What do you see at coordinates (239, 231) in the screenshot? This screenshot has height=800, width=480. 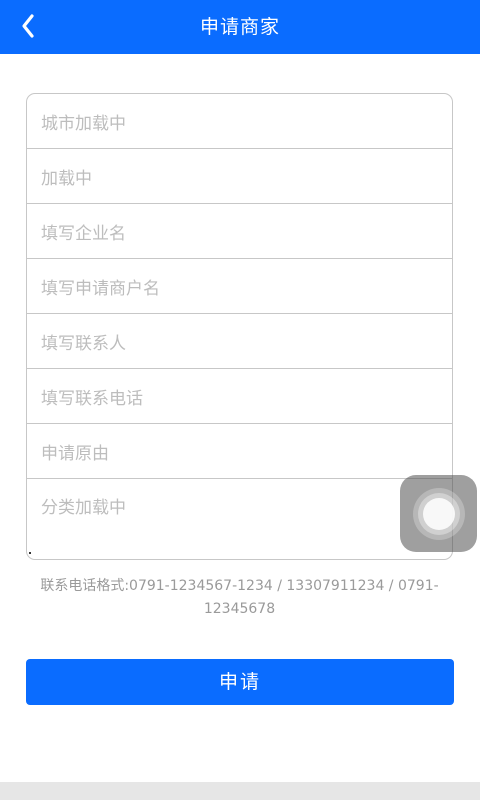 I see `company-name-field: 填写企业名` at bounding box center [239, 231].